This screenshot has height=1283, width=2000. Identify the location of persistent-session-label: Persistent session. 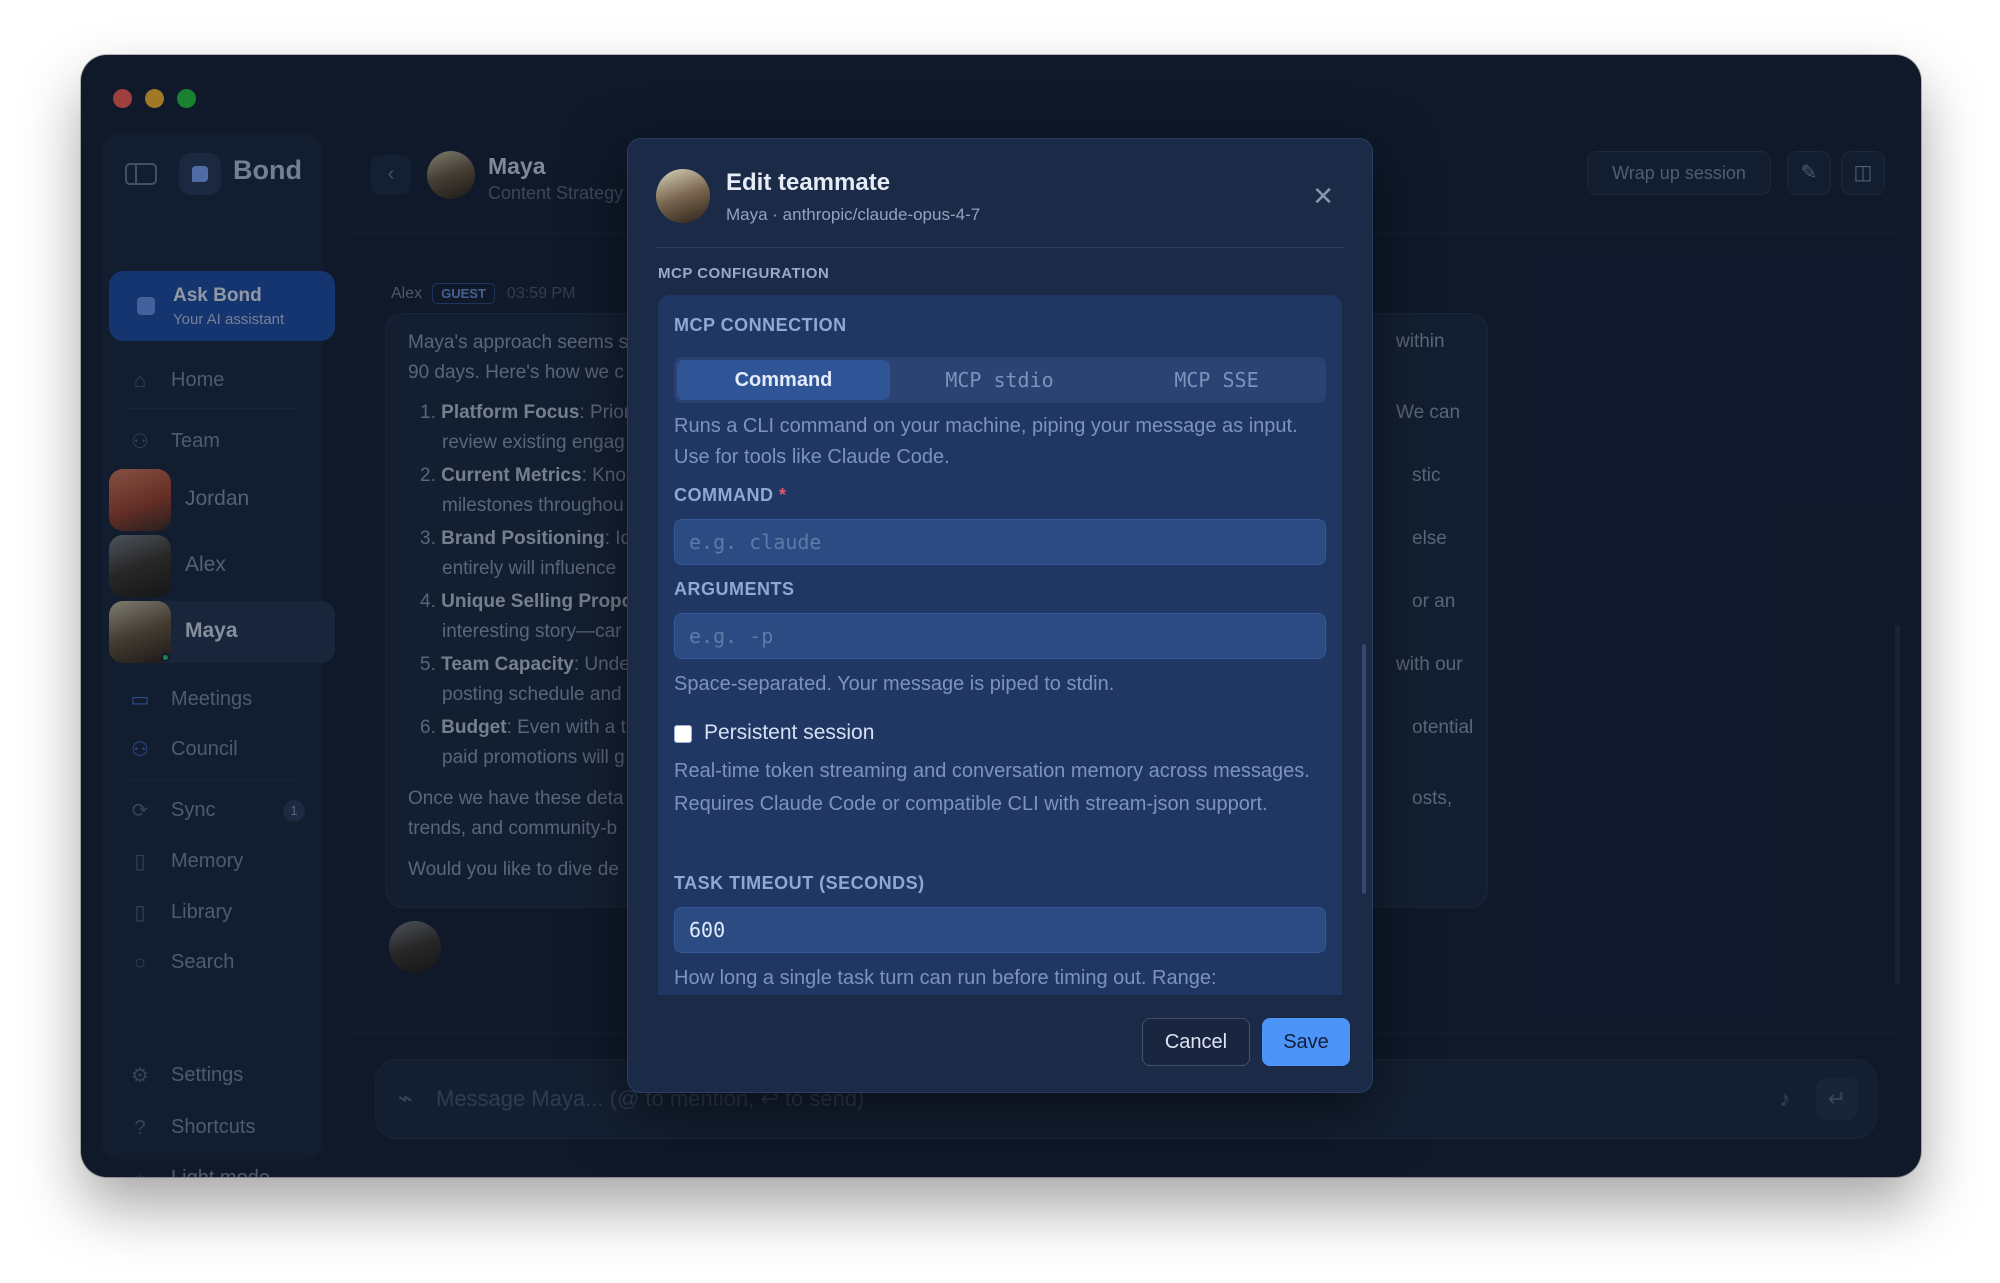
(789, 733).